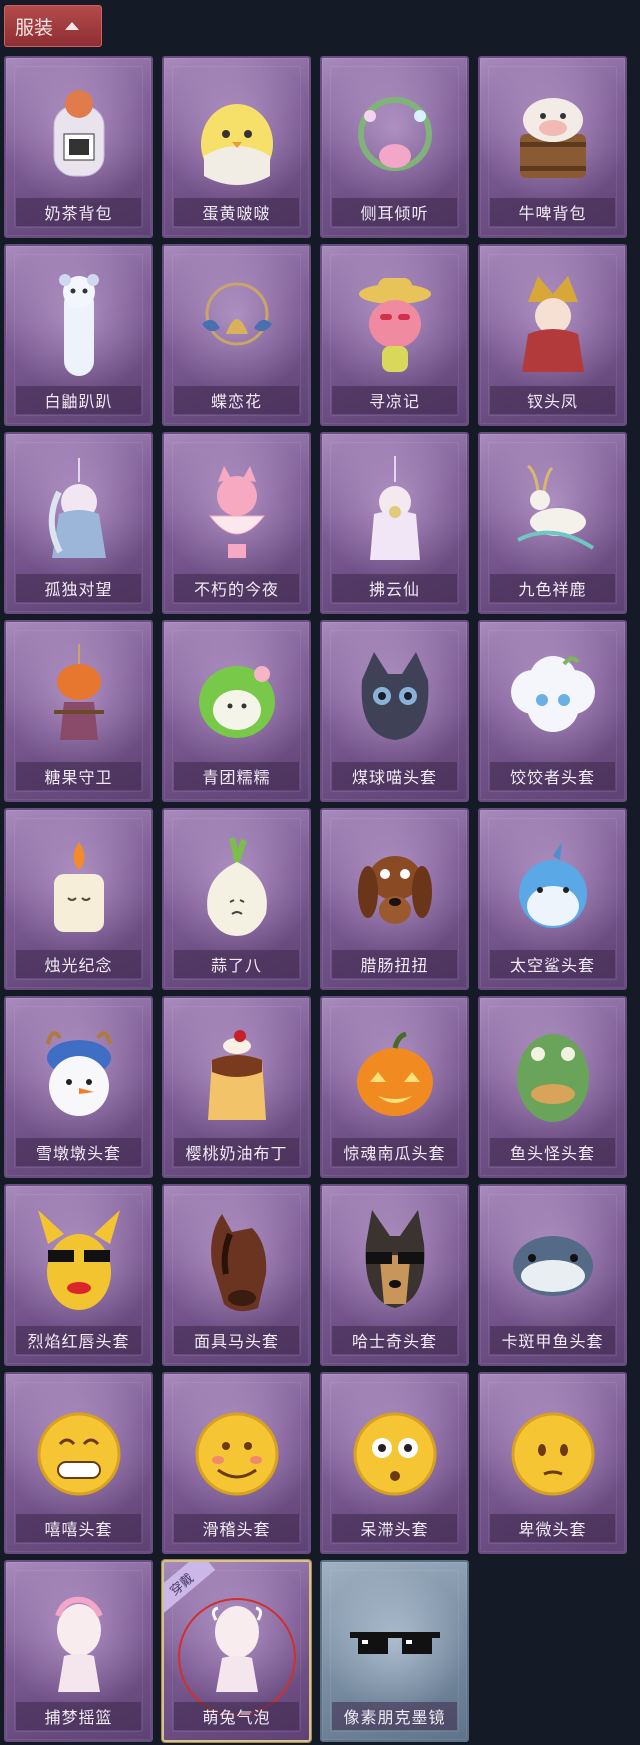  I want to click on cow-barrel-icon, so click(553, 136).